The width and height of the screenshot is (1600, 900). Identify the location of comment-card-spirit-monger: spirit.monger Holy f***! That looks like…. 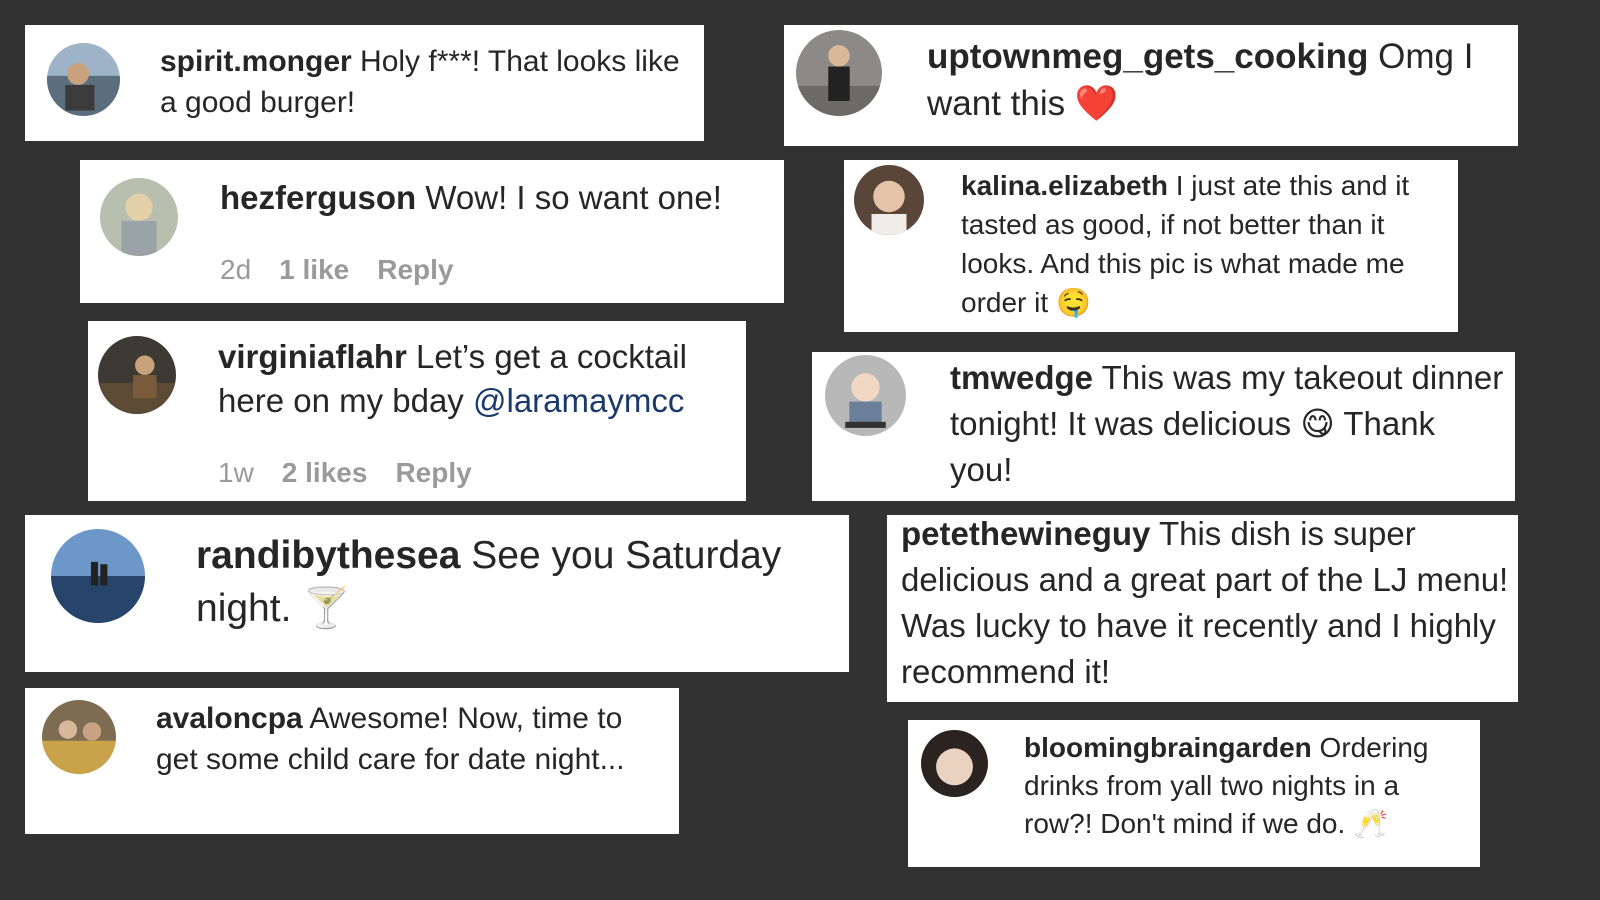
(364, 83).